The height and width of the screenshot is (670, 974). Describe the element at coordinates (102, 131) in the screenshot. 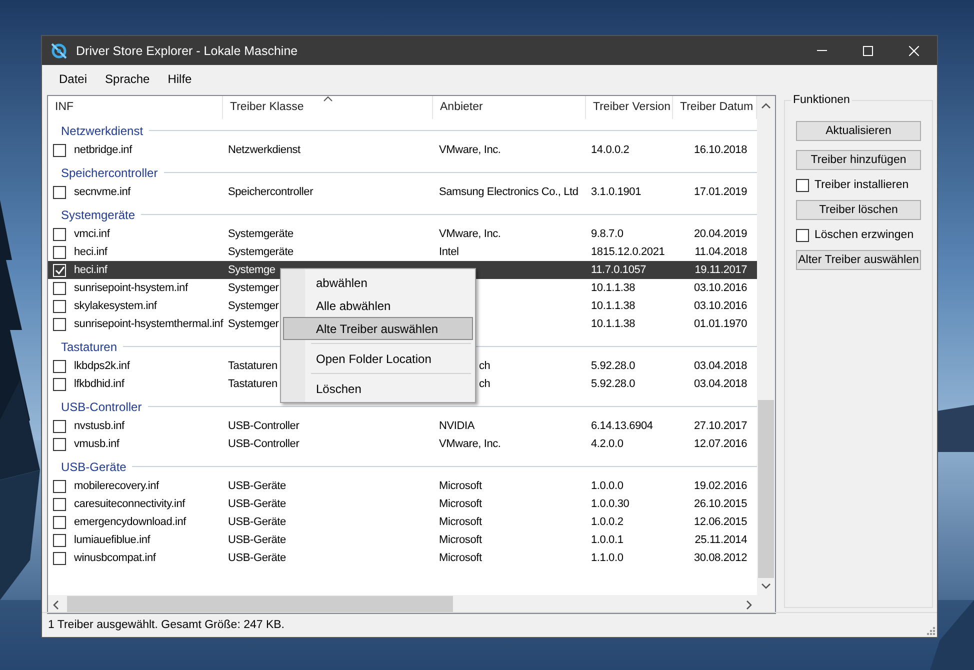

I see `group-header: Netzwerkdienst` at that location.